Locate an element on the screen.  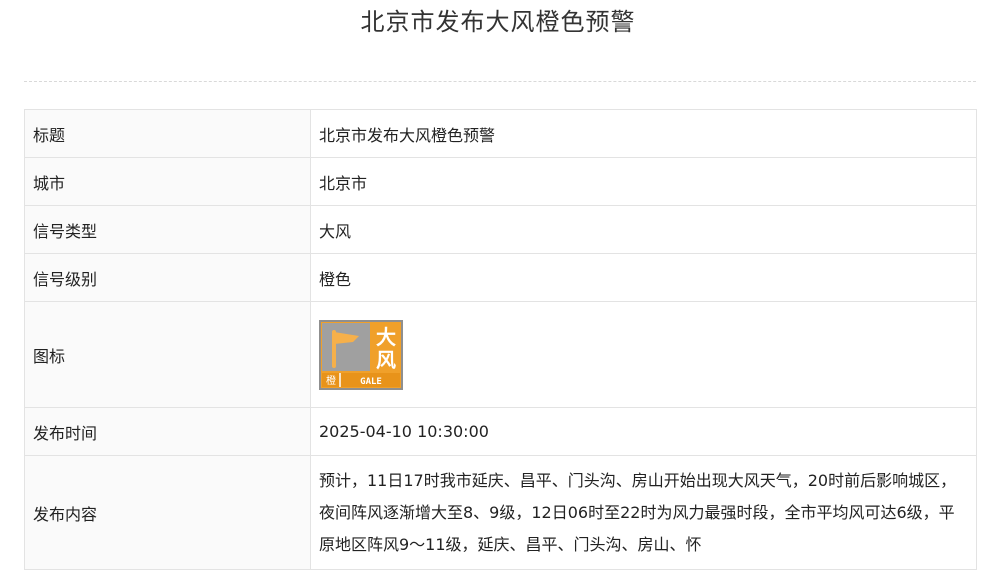
table-row: 城市 北京市 is located at coordinates (500, 181).